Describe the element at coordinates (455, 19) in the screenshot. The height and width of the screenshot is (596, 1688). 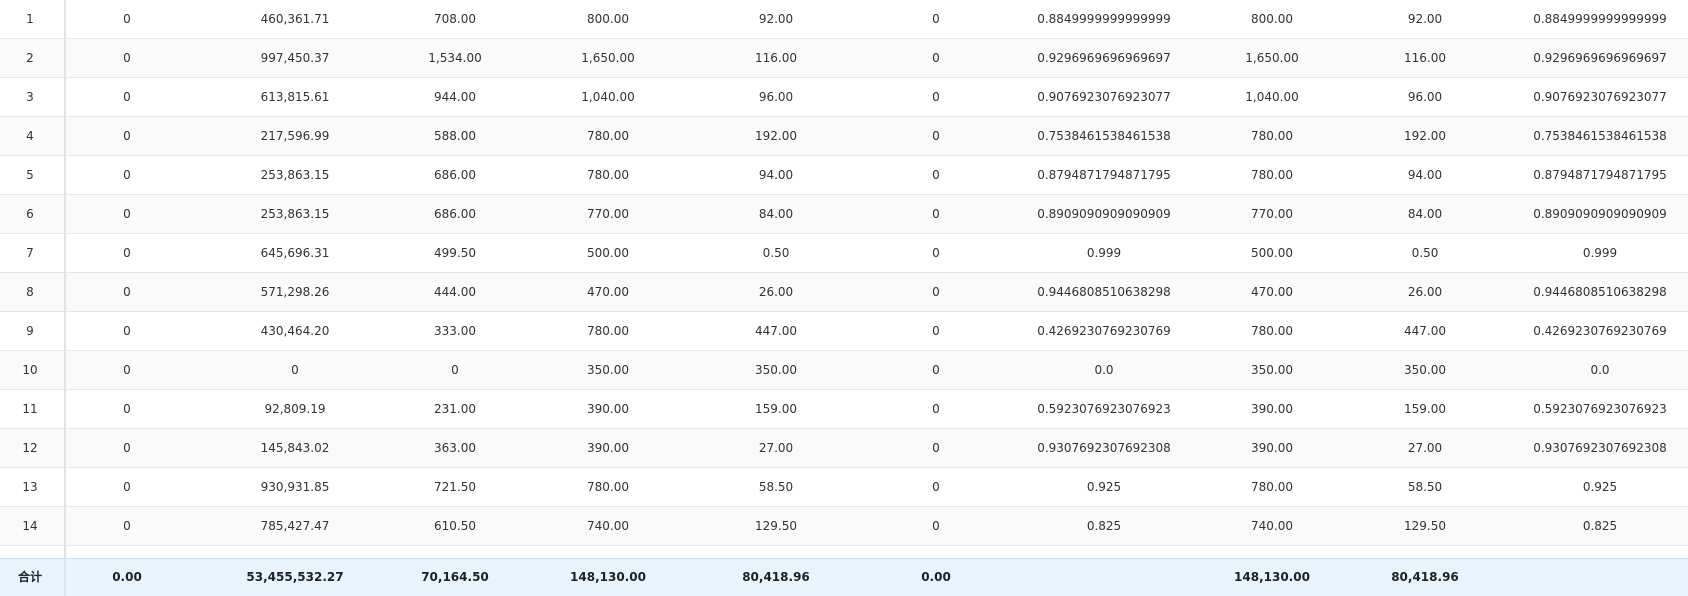
I see `col-4-cell: 708.00` at that location.